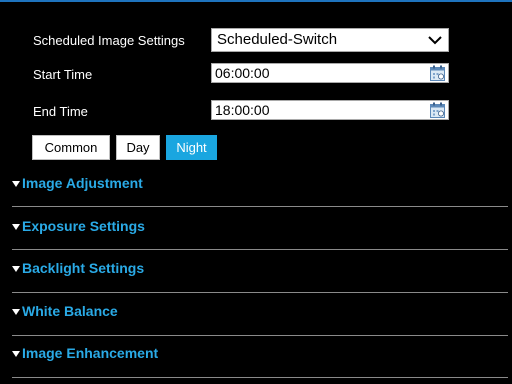 The width and height of the screenshot is (512, 384). Describe the element at coordinates (70, 311) in the screenshot. I see `section-title: White Balance` at that location.